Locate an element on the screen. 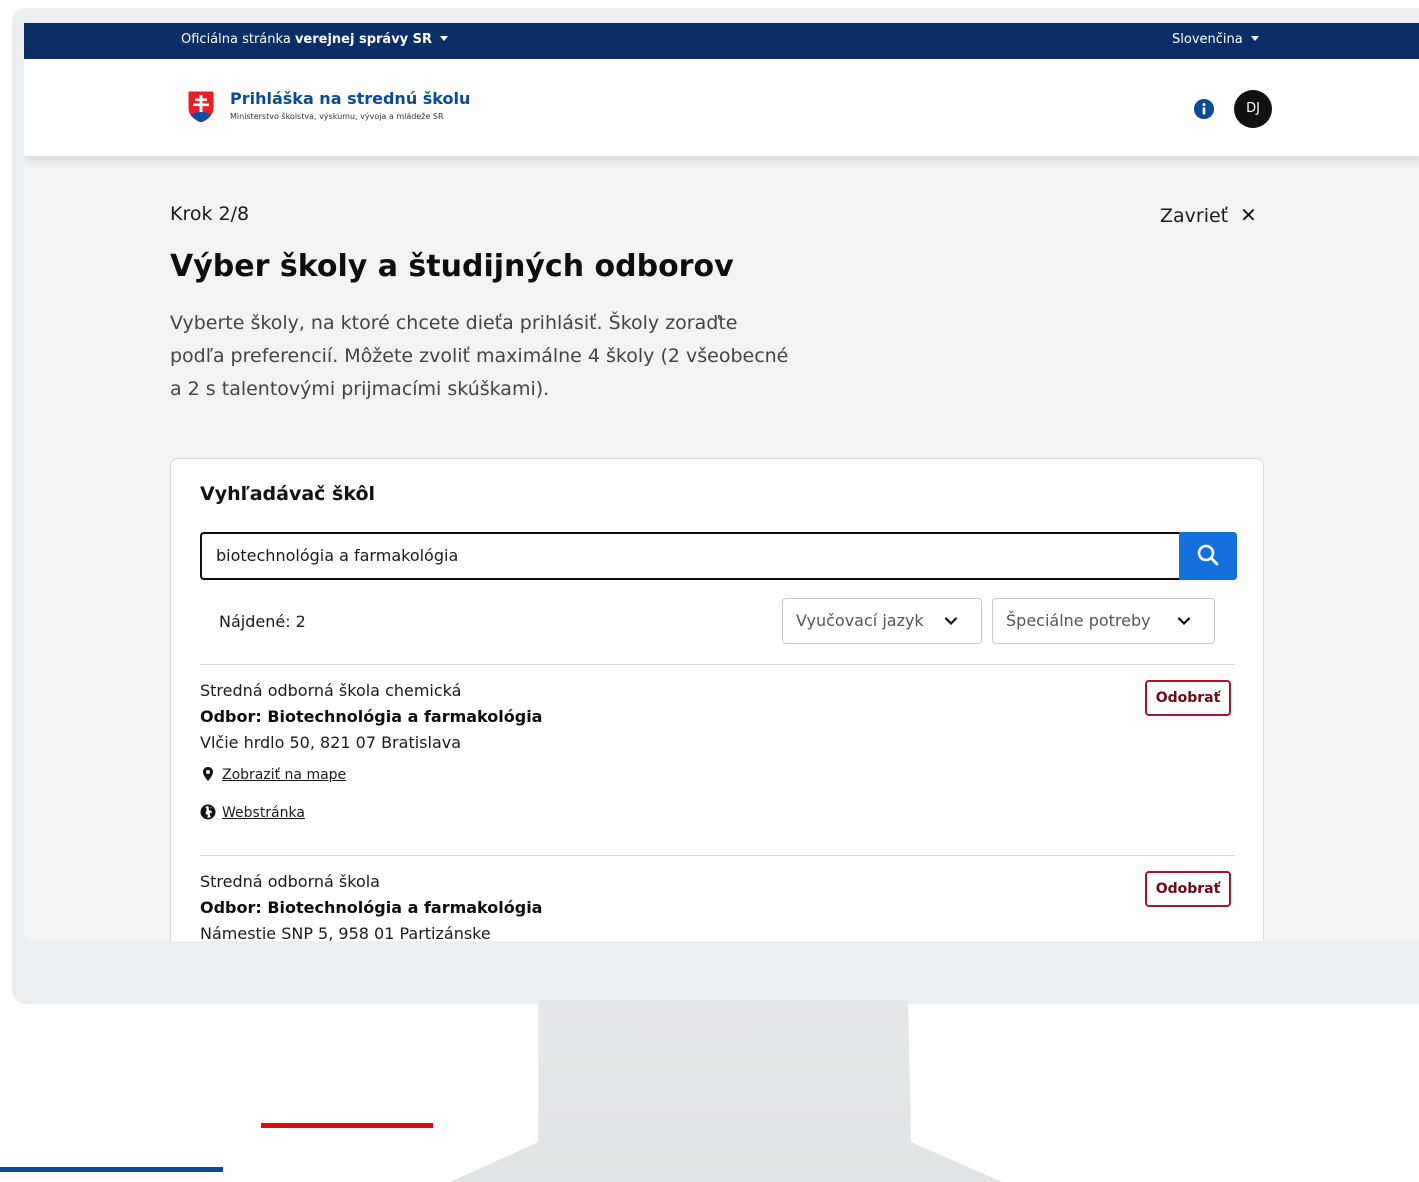 The width and height of the screenshot is (1419, 1182). close-label: Zavrieť is located at coordinates (1194, 216).